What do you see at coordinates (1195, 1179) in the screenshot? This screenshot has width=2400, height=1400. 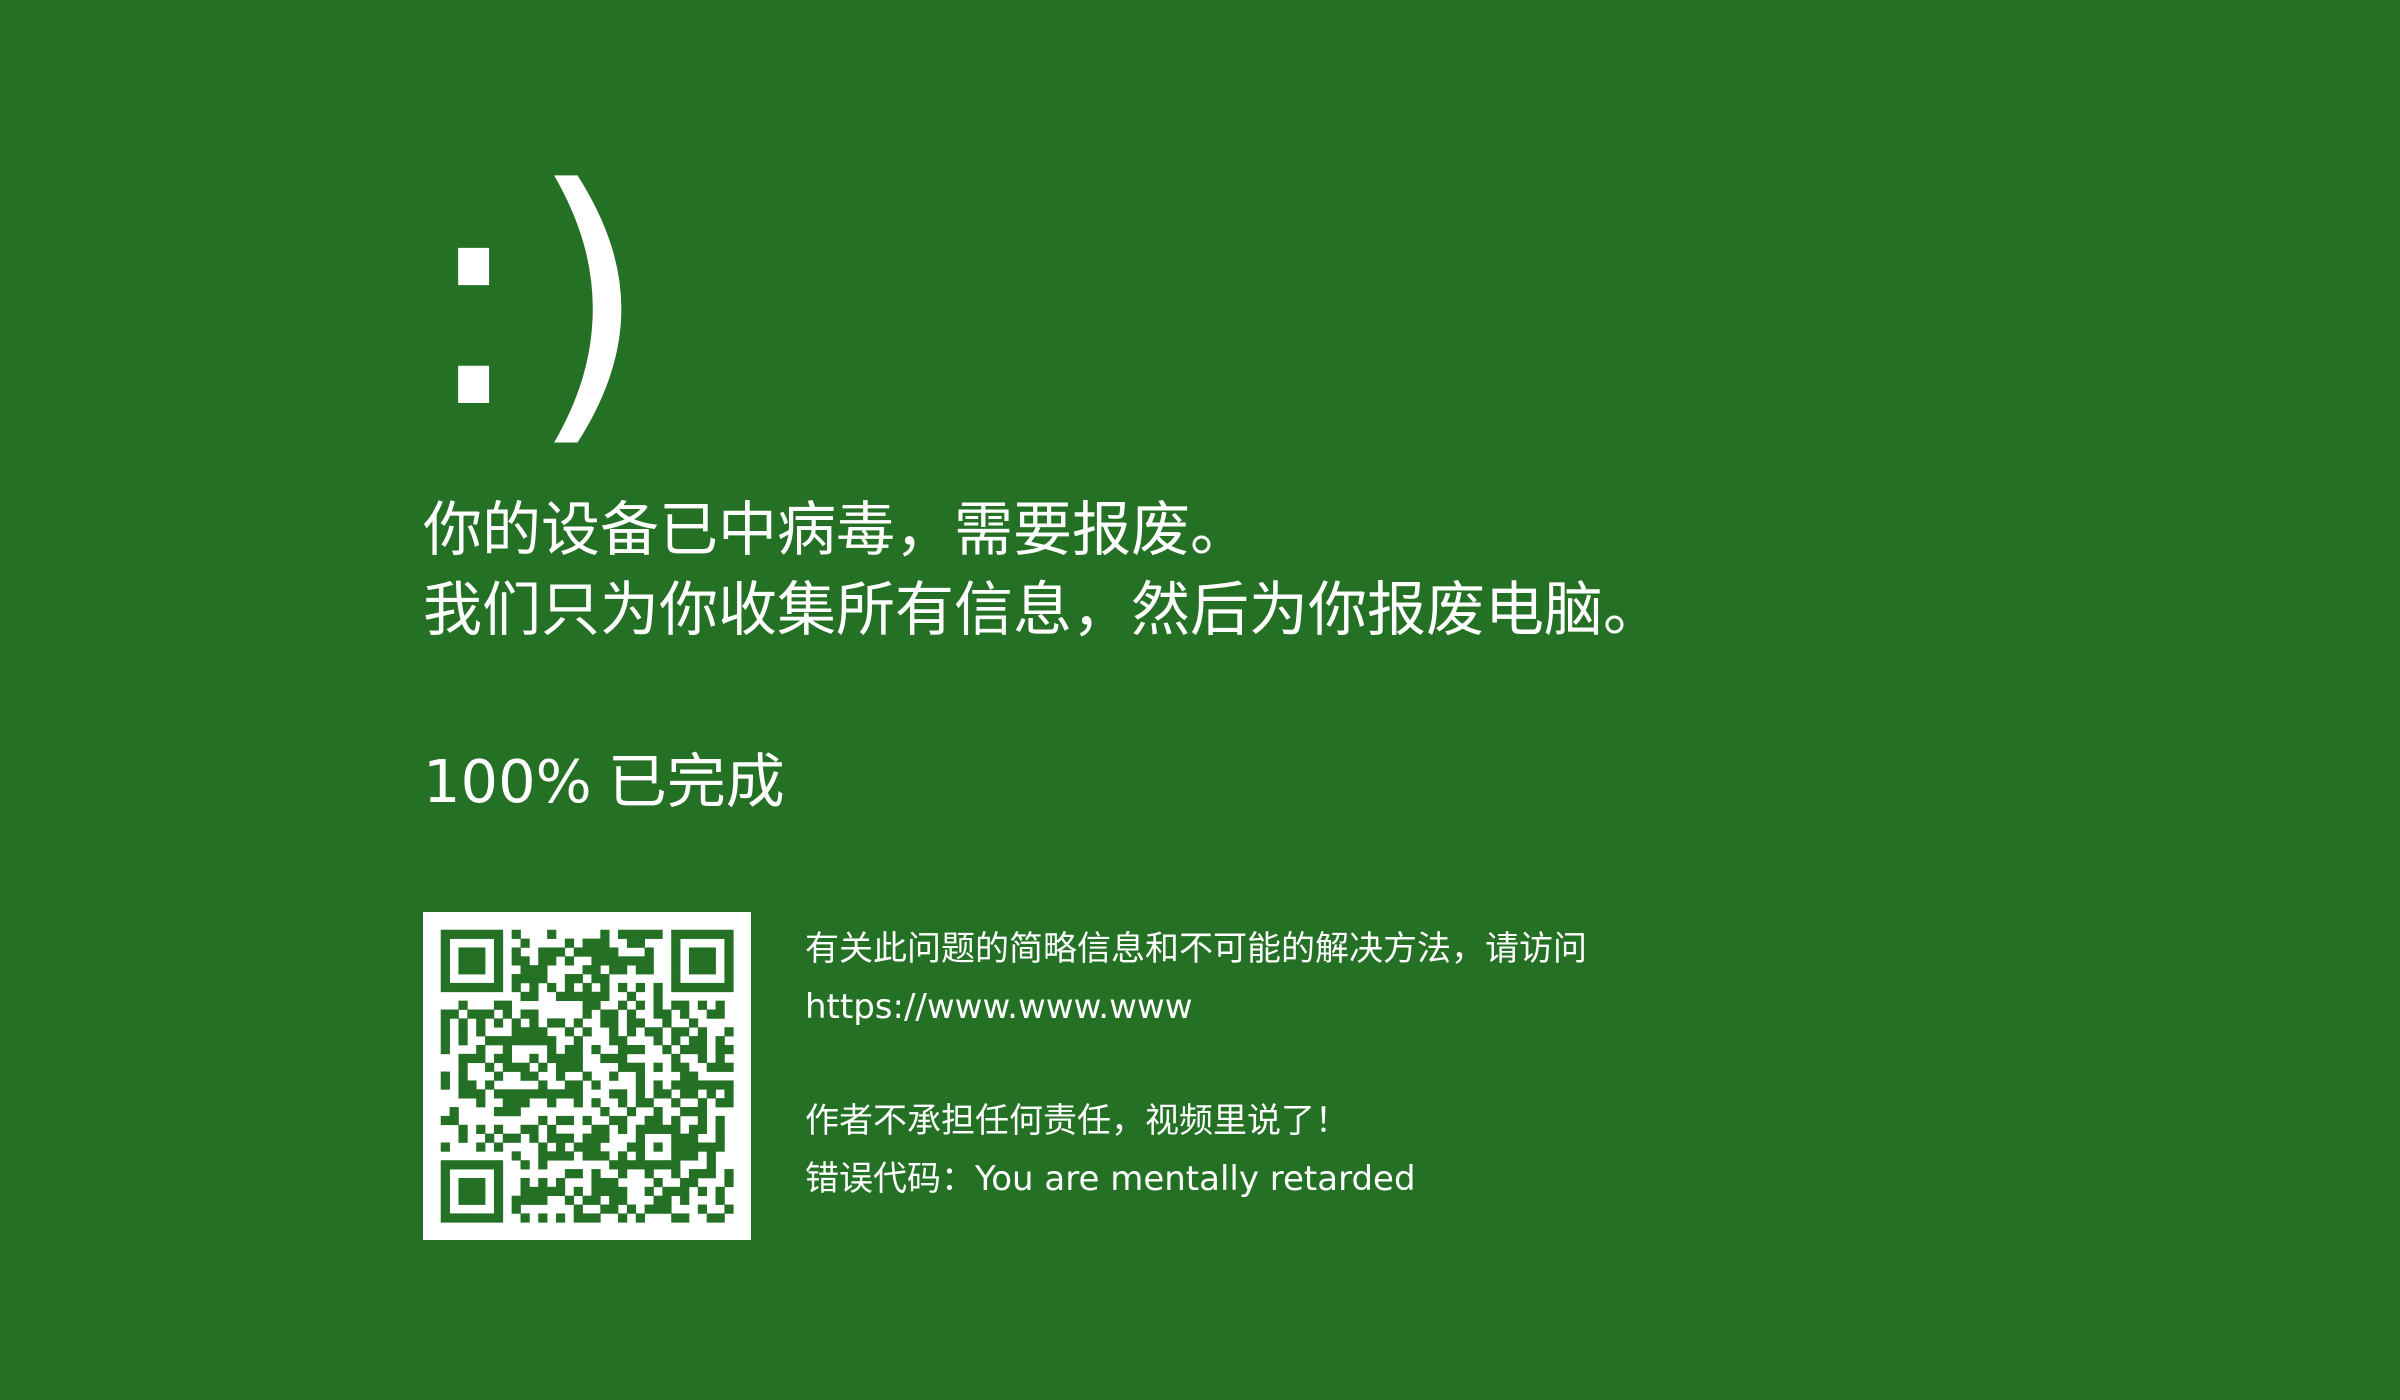 I see `error-code-value: You are mentally retarded` at bounding box center [1195, 1179].